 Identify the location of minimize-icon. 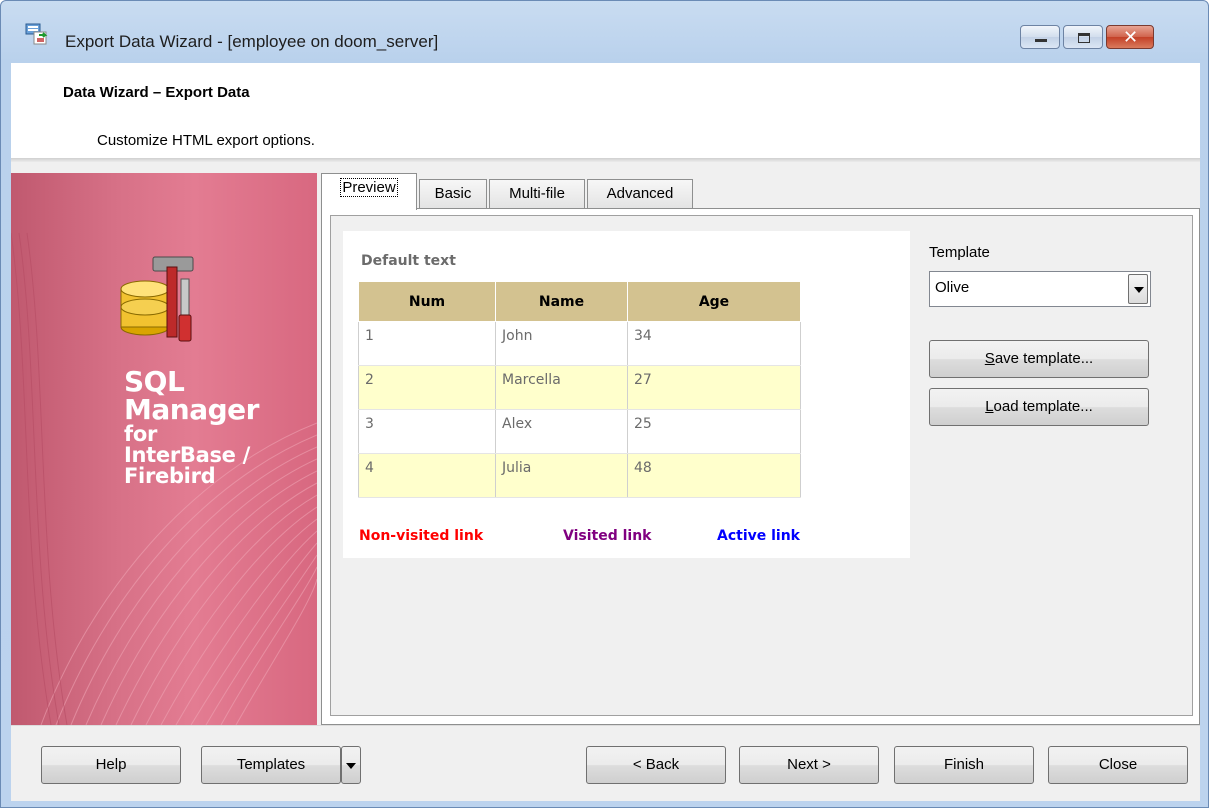
(1041, 40).